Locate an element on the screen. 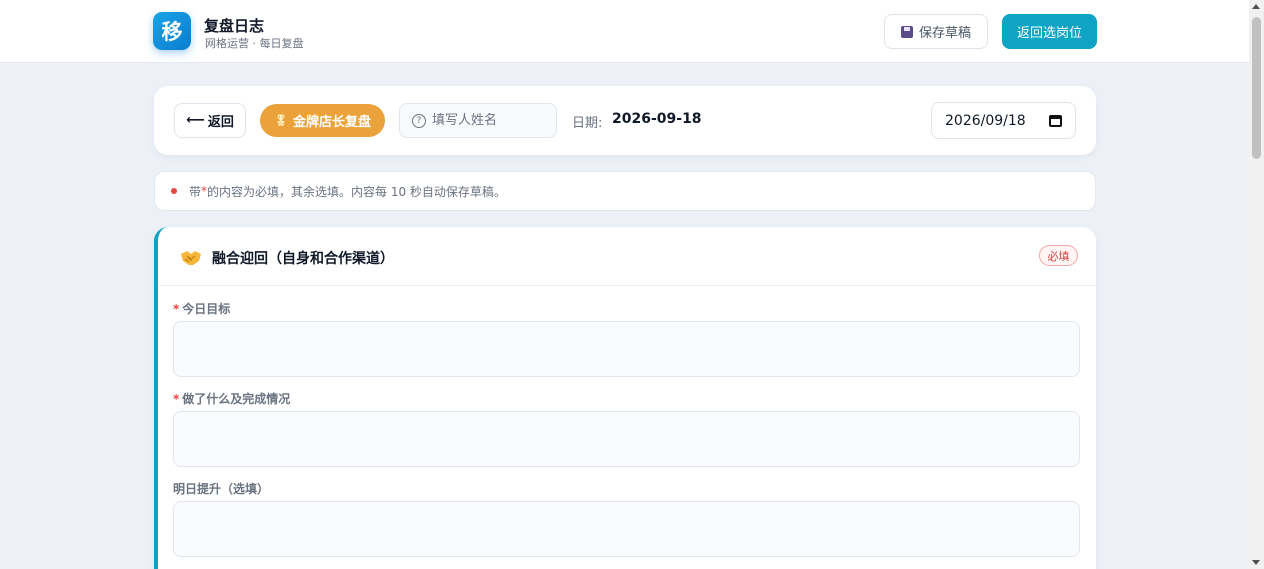  field-label-text: 今日目标 is located at coordinates (206, 309).